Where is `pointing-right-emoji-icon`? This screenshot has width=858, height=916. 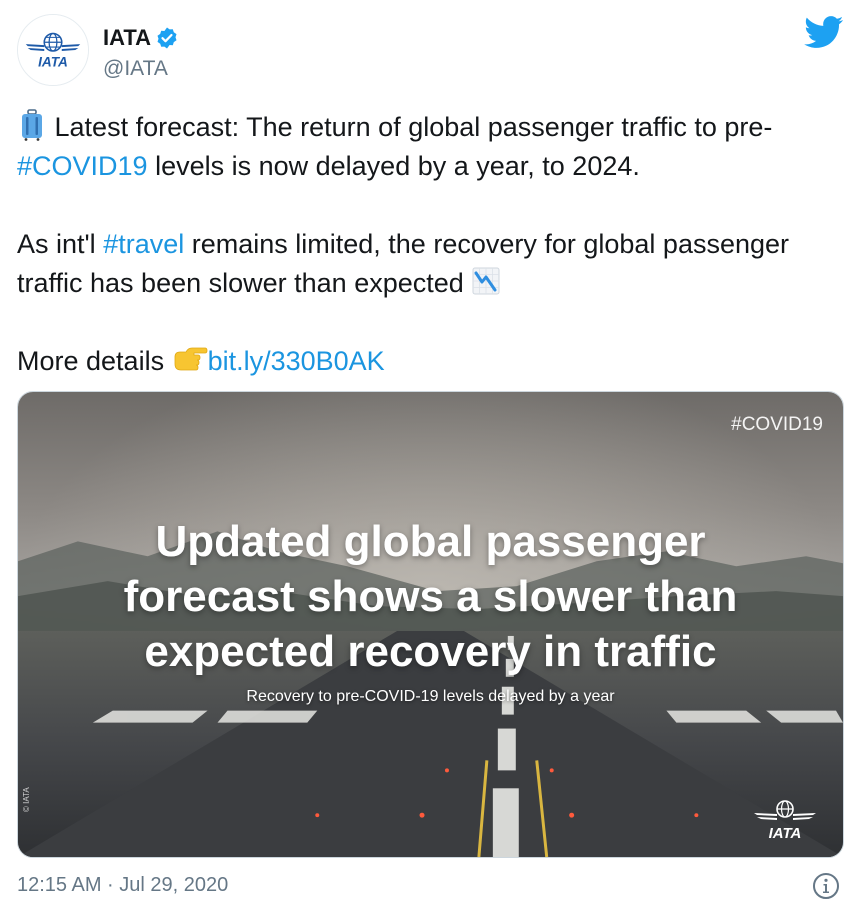 pointing-right-emoji-icon is located at coordinates (190, 359).